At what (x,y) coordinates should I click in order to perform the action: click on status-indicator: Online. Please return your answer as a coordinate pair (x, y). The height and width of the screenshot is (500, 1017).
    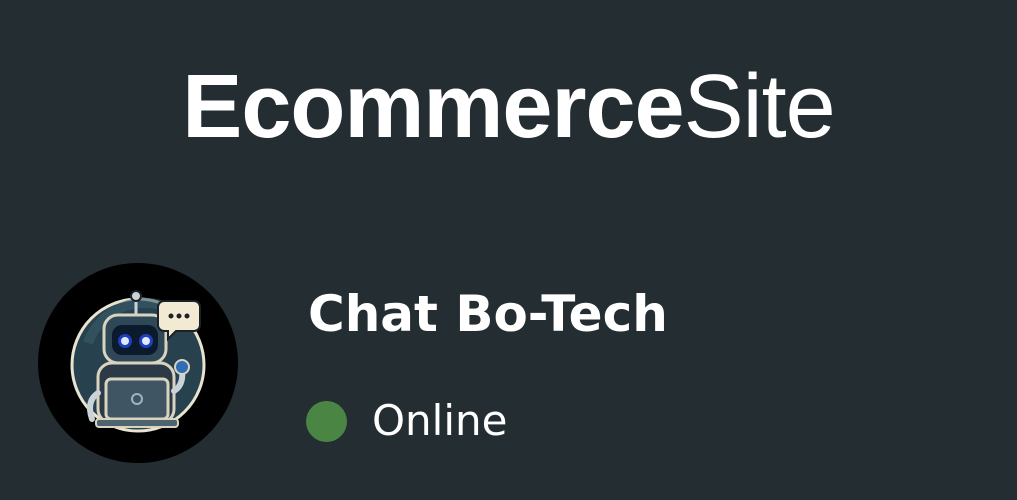
    Looking at the image, I should click on (406, 421).